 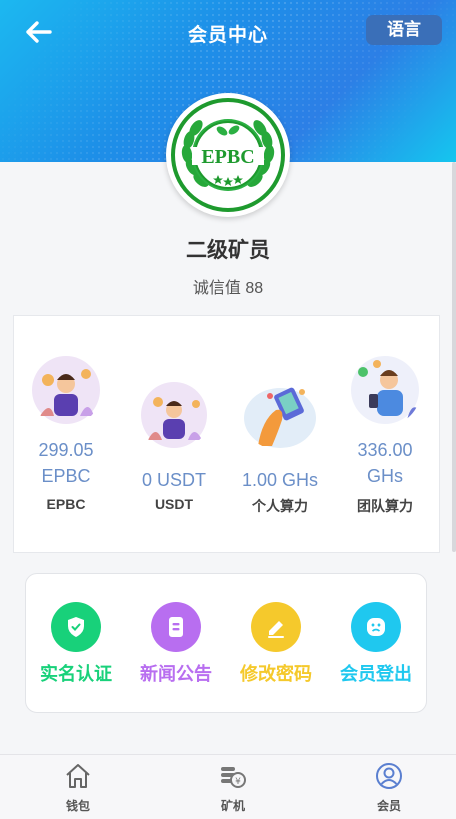 What do you see at coordinates (389, 776) in the screenshot?
I see `user-icon` at bounding box center [389, 776].